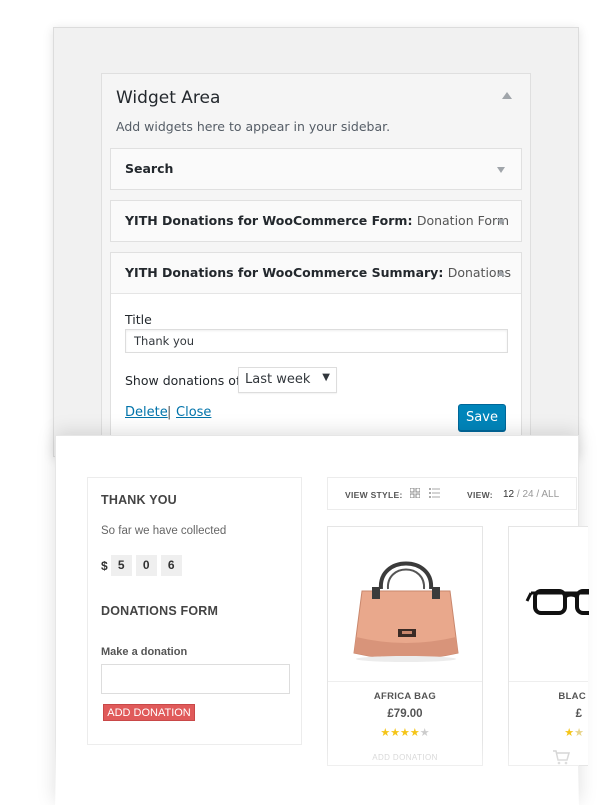 The width and height of the screenshot is (600, 805). Describe the element at coordinates (287, 380) in the screenshot. I see `period-select: Last week ▼` at that location.